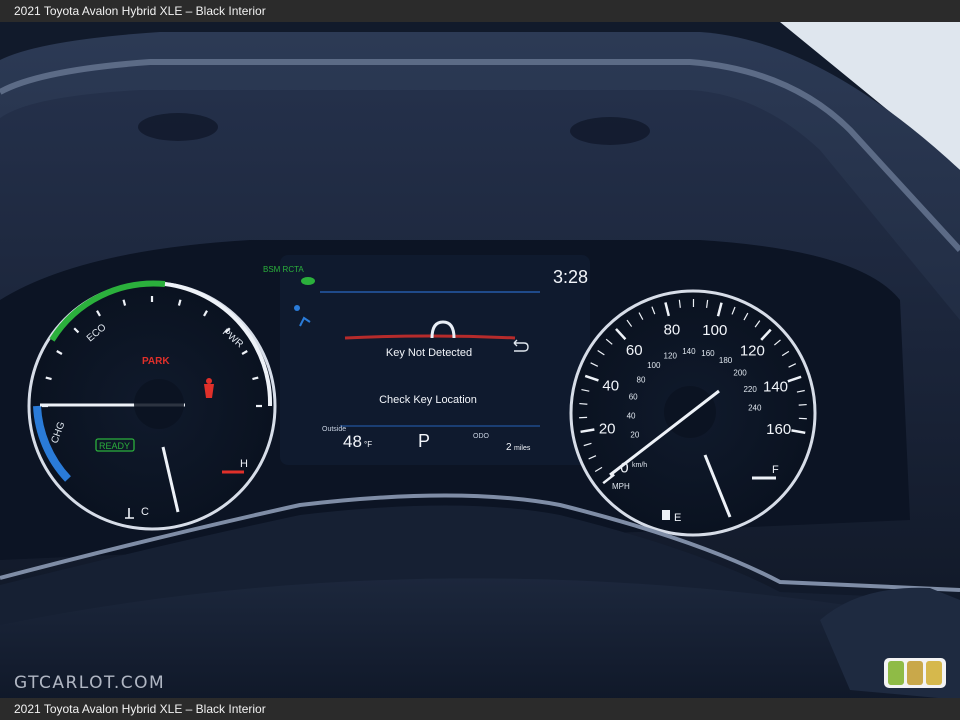  What do you see at coordinates (522, 448) in the screenshot?
I see `odo-unit: miles` at bounding box center [522, 448].